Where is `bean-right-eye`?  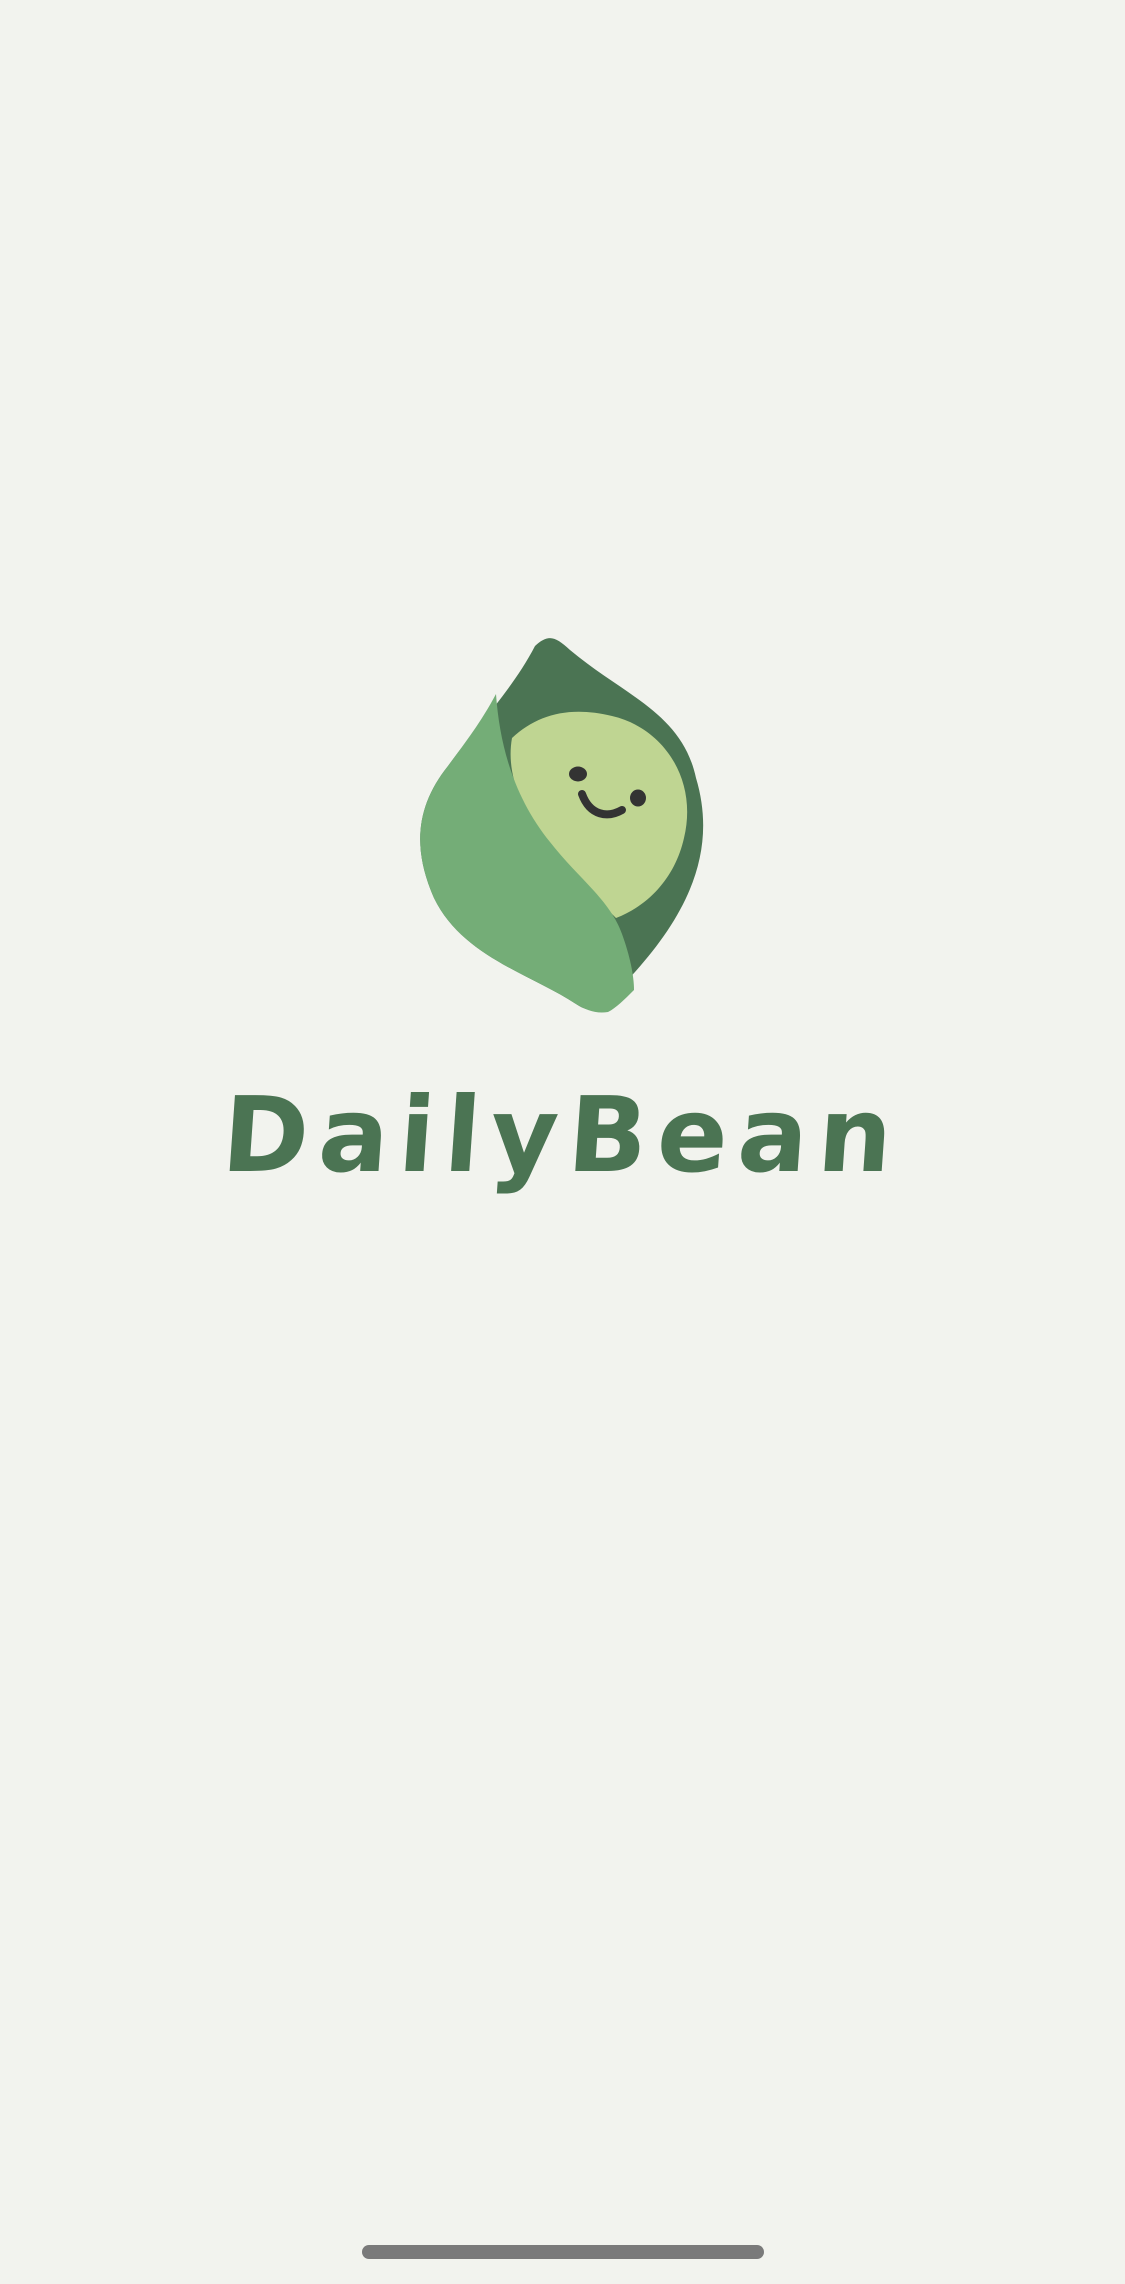 bean-right-eye is located at coordinates (638, 798).